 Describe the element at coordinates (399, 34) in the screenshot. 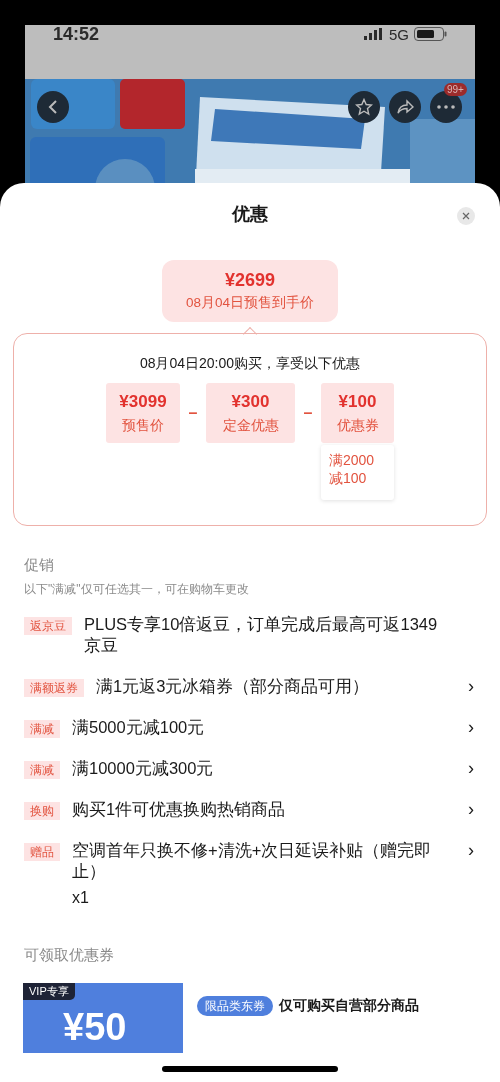

I see `network-label: 5G` at that location.